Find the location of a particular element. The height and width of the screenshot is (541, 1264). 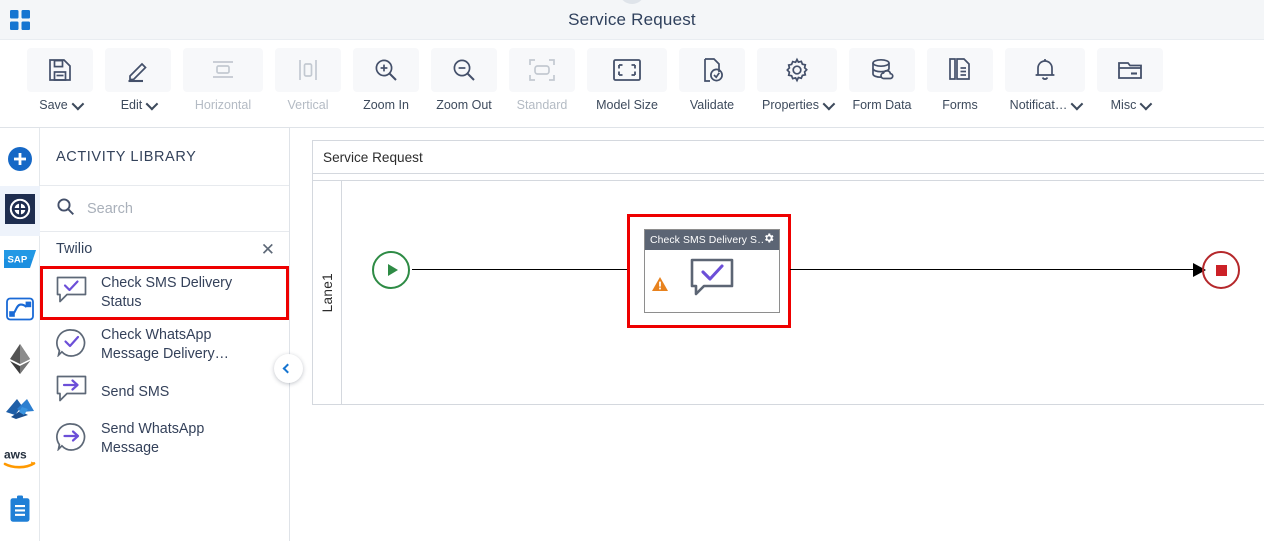

lane-label: Lane1 is located at coordinates (327, 293).